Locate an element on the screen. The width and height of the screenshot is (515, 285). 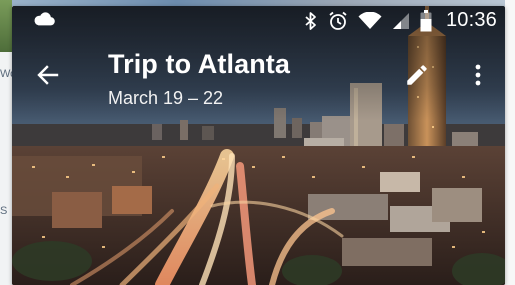
cloud-icon is located at coordinates (44, 19).